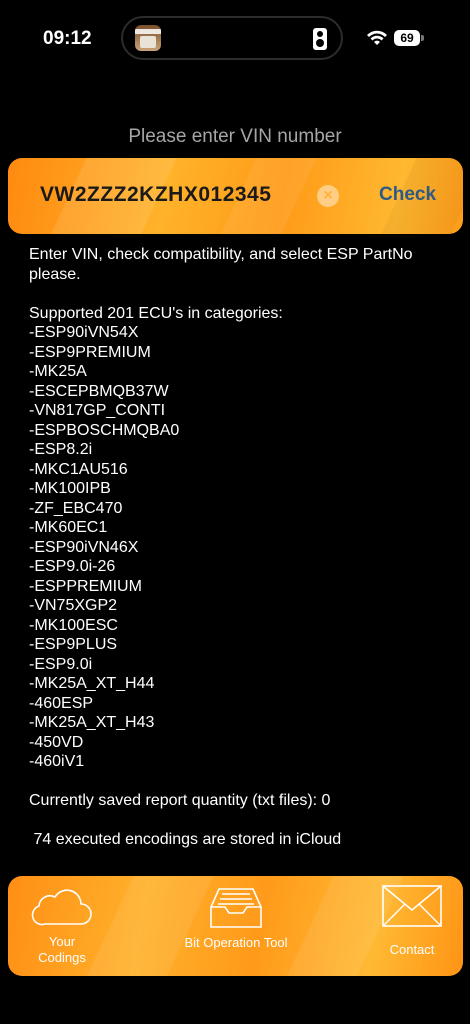  What do you see at coordinates (412, 906) in the screenshot?
I see `envelope-icon` at bounding box center [412, 906].